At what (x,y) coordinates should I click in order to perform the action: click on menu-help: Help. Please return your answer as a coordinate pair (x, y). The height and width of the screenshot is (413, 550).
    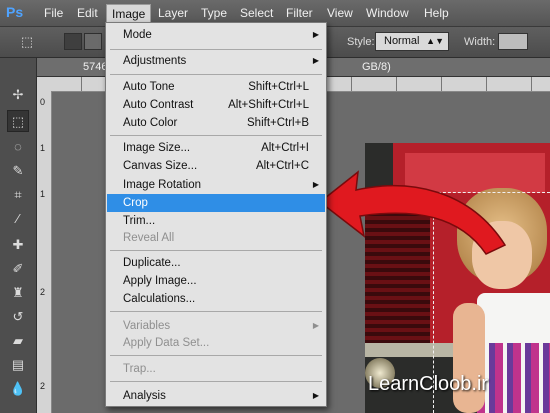
    Looking at the image, I should click on (436, 13).